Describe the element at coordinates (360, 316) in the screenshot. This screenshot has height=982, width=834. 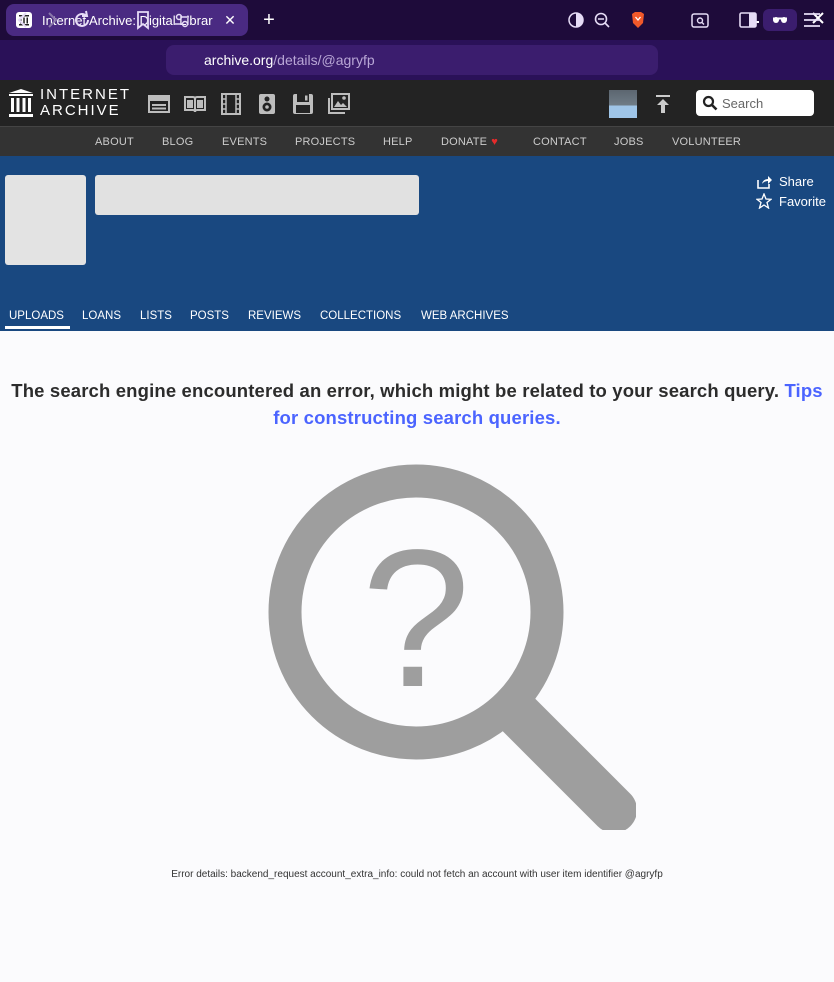
I see `tab-collections: COLLECTIONS` at that location.